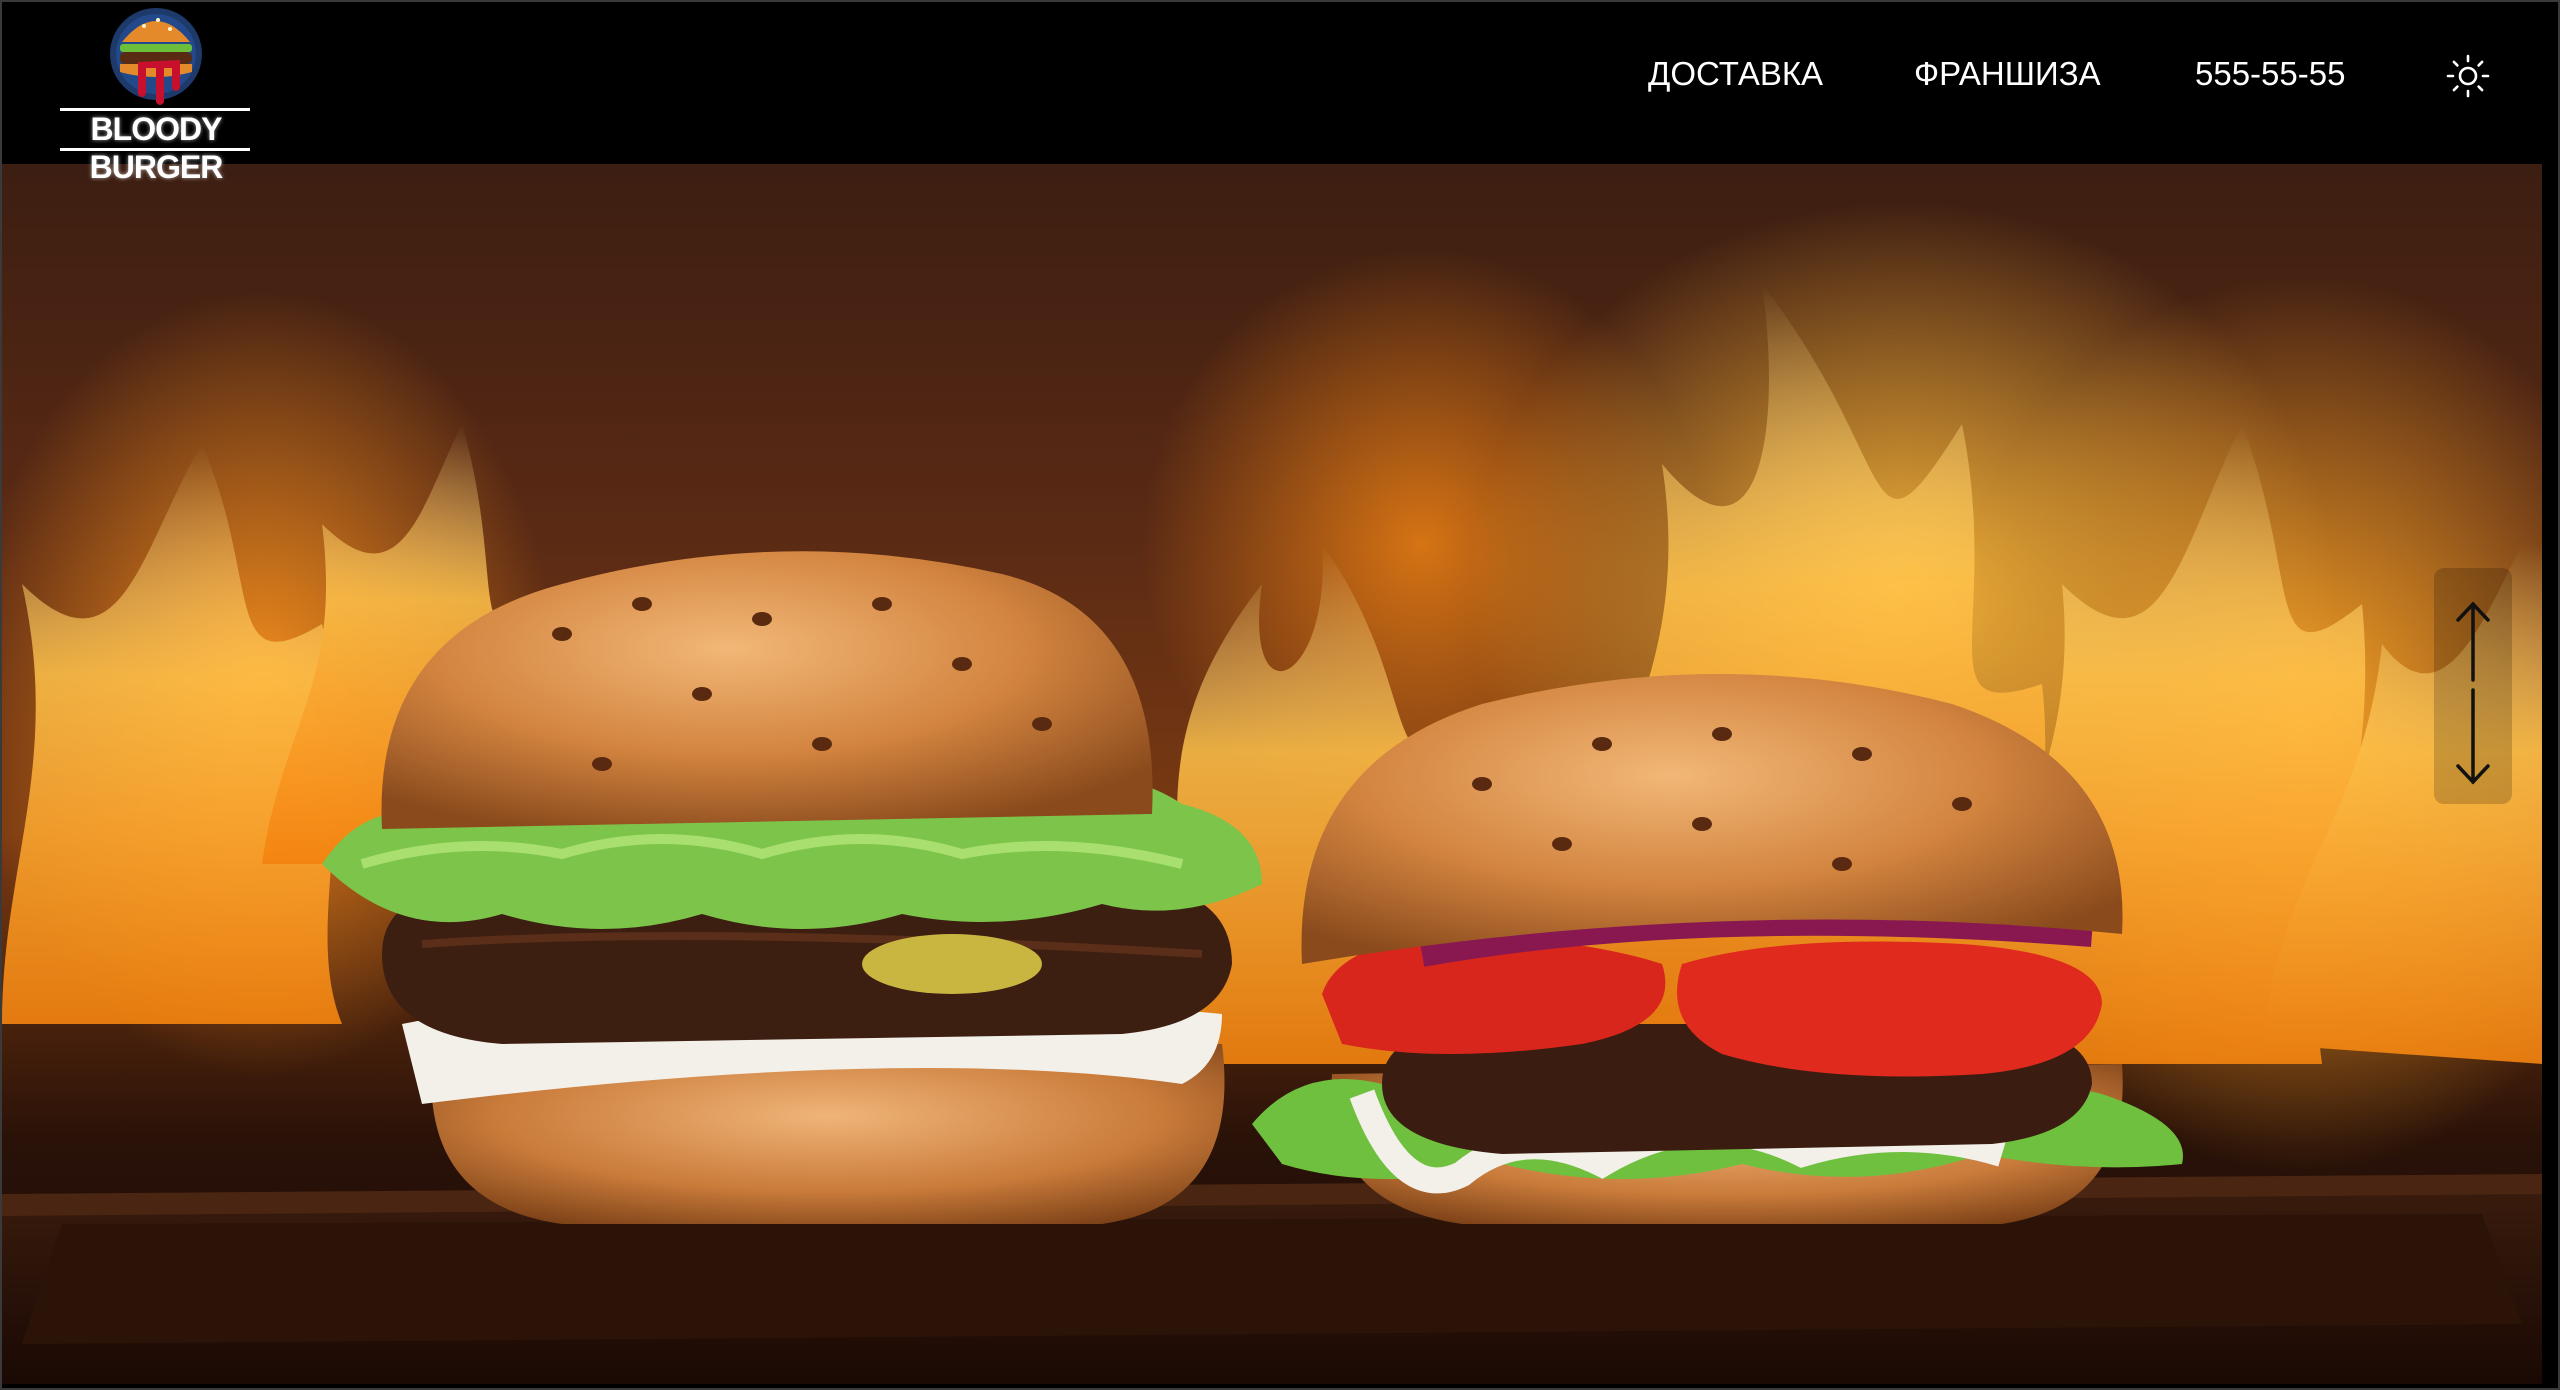 The width and height of the screenshot is (2560, 1390). Describe the element at coordinates (2473, 736) in the screenshot. I see `arrow-down-icon` at that location.